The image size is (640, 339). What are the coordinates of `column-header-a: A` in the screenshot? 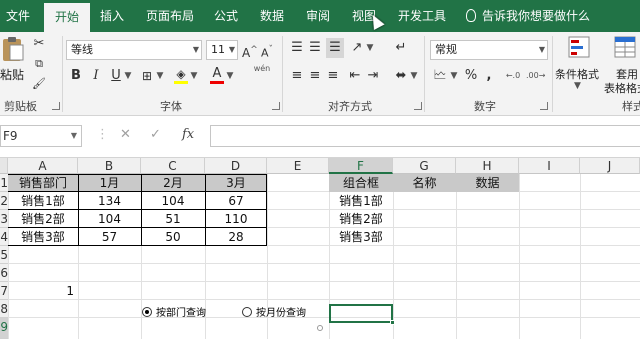 It's located at (43, 166).